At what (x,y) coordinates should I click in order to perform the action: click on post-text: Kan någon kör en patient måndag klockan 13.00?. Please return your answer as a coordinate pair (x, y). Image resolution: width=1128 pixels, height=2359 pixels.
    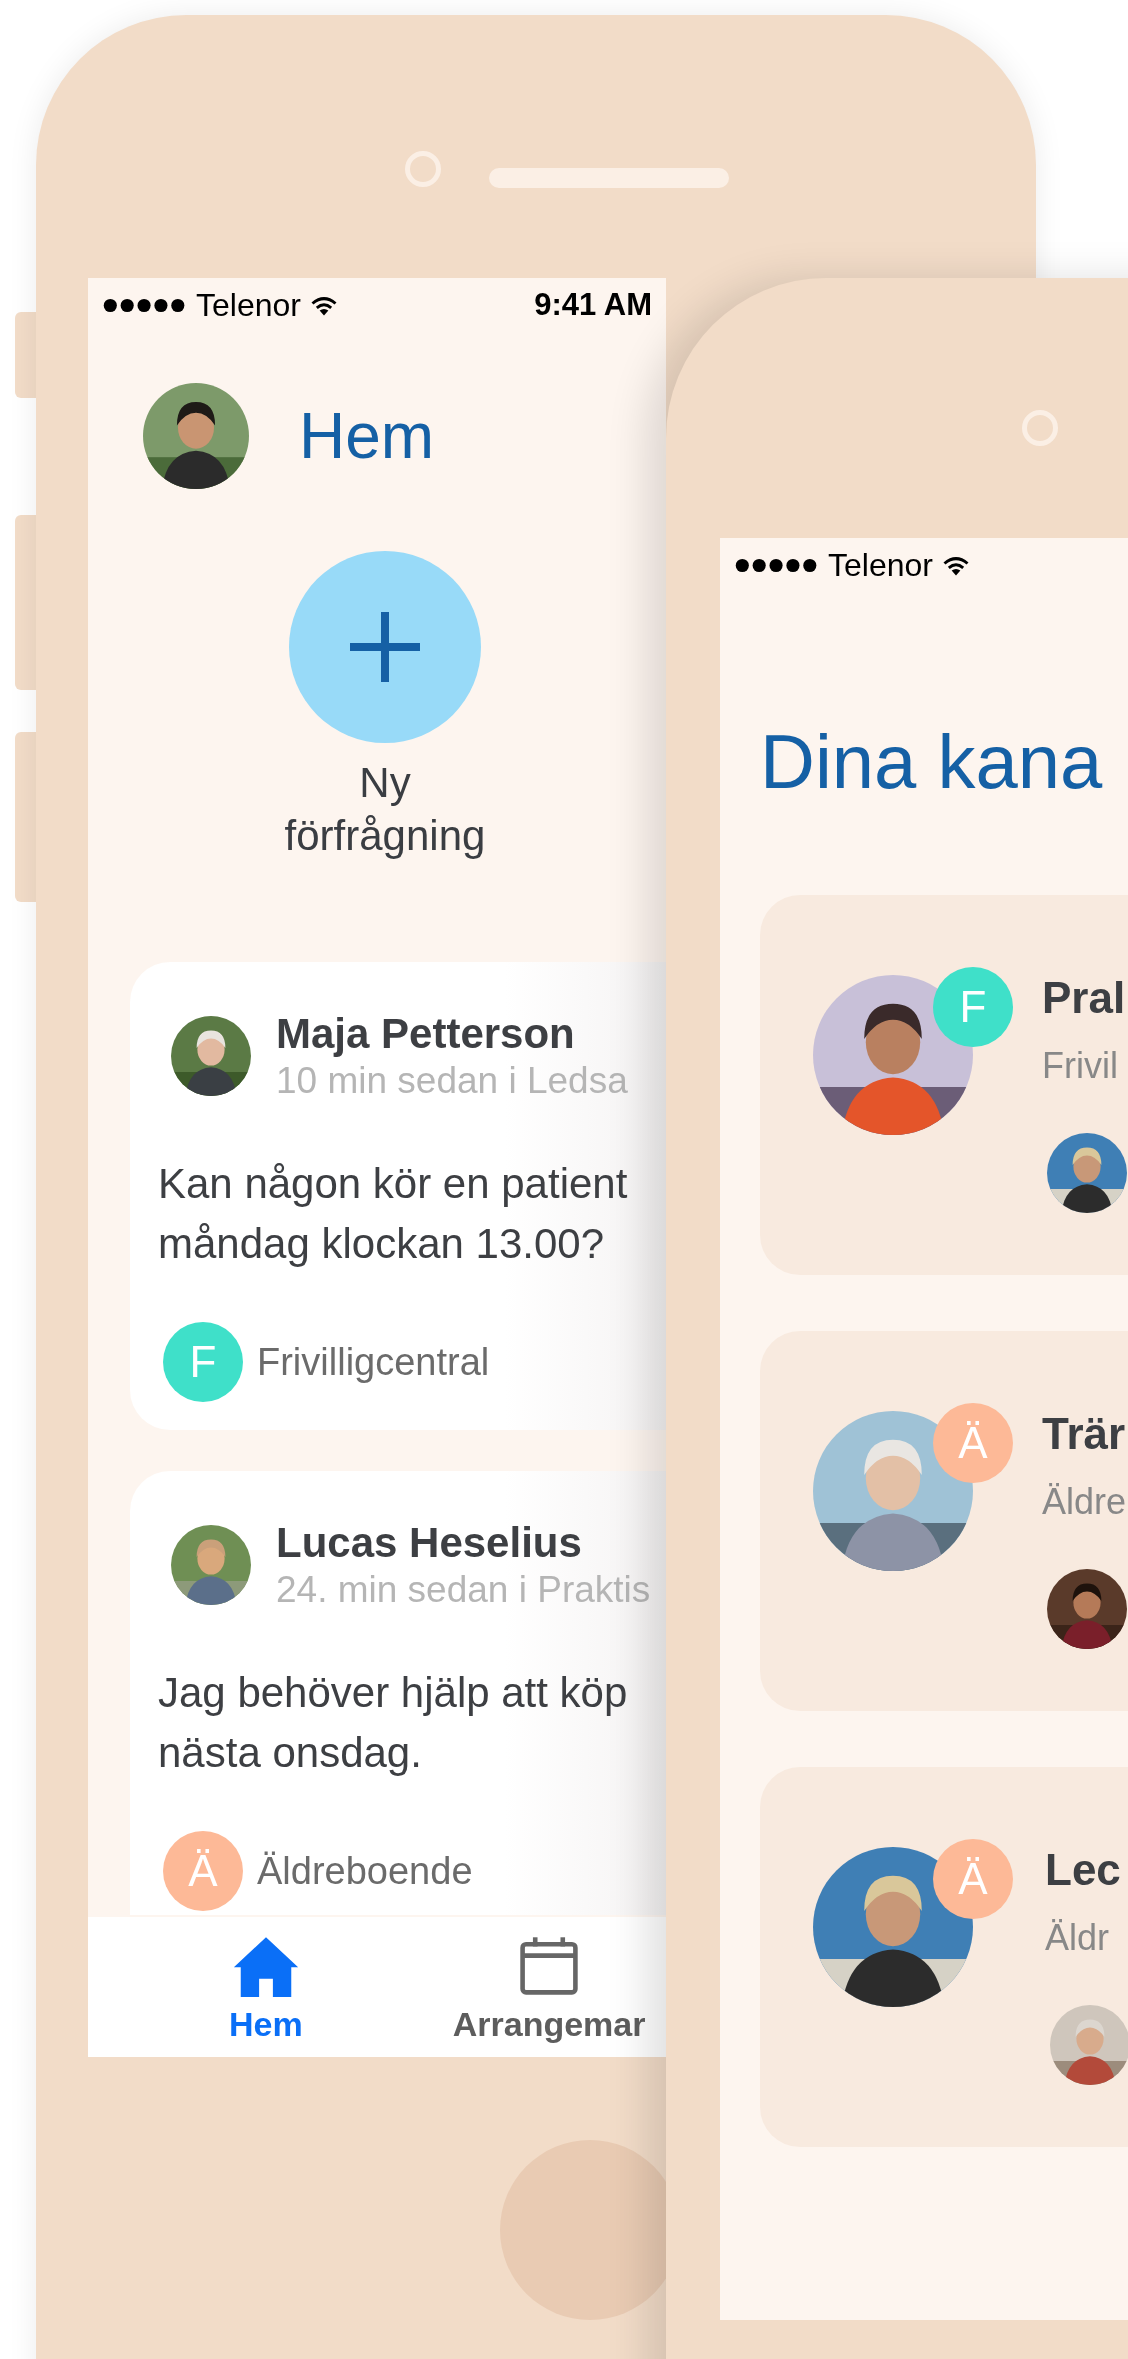
    Looking at the image, I should click on (393, 1214).